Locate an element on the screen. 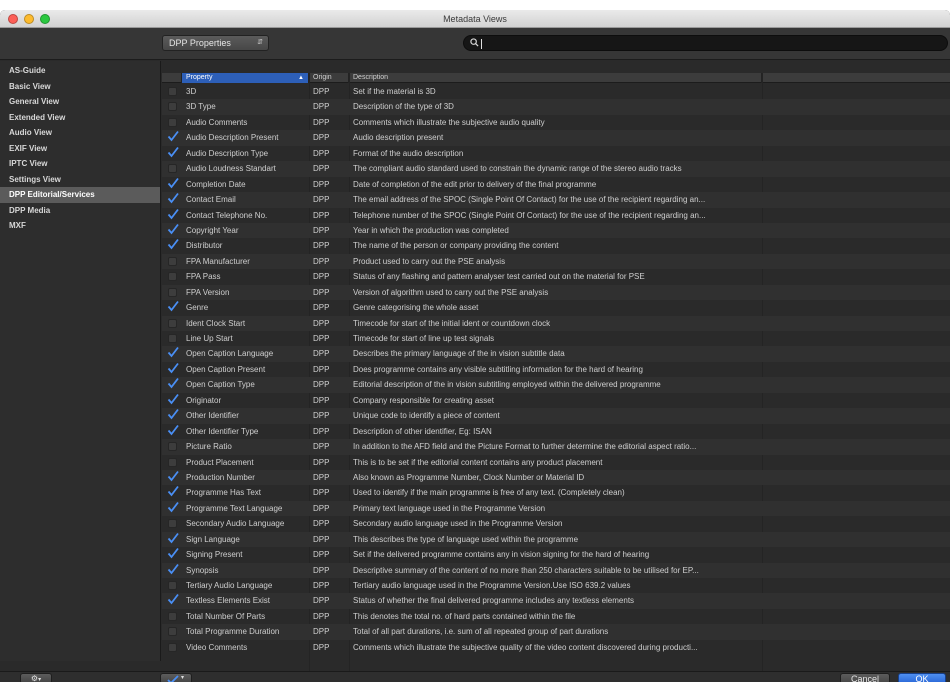 This screenshot has width=950, height=682. table-row: 3D Type DPP Description of the type of 3D is located at coordinates (556, 107).